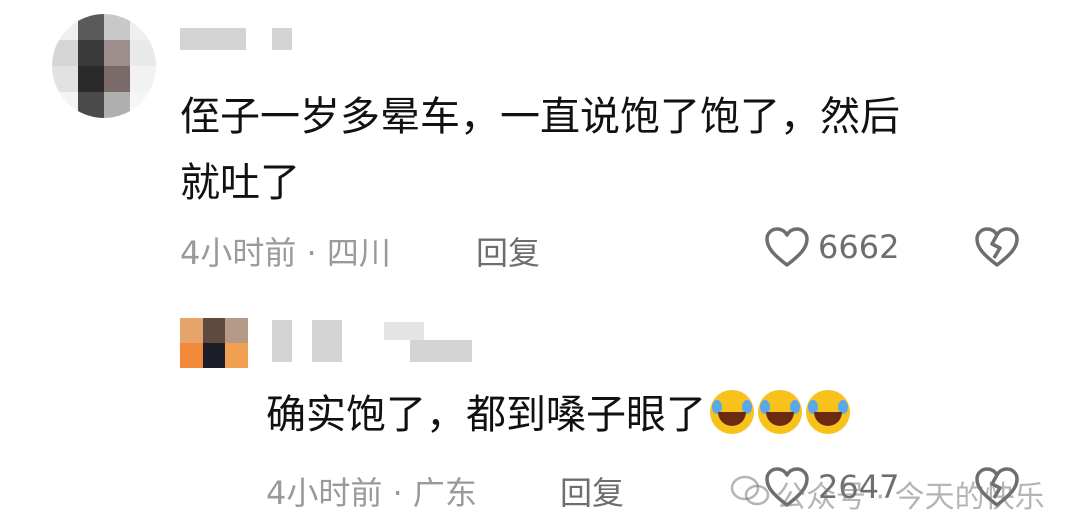 The image size is (1080, 532). What do you see at coordinates (910, 497) in the screenshot?
I see `watermark-text: 公众号 · 今天的快乐` at bounding box center [910, 497].